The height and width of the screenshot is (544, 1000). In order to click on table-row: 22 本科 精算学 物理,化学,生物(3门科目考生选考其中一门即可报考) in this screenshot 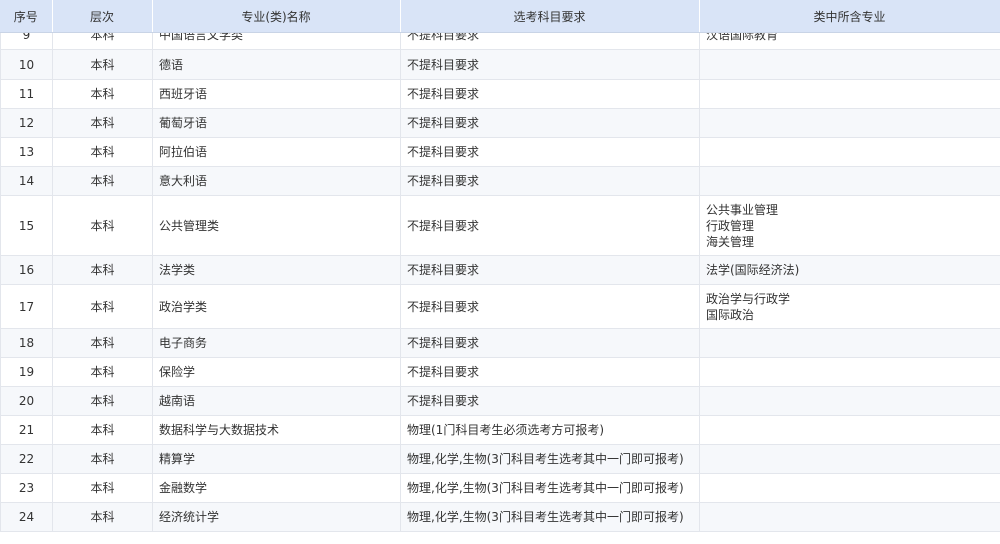, I will do `click(500, 459)`.